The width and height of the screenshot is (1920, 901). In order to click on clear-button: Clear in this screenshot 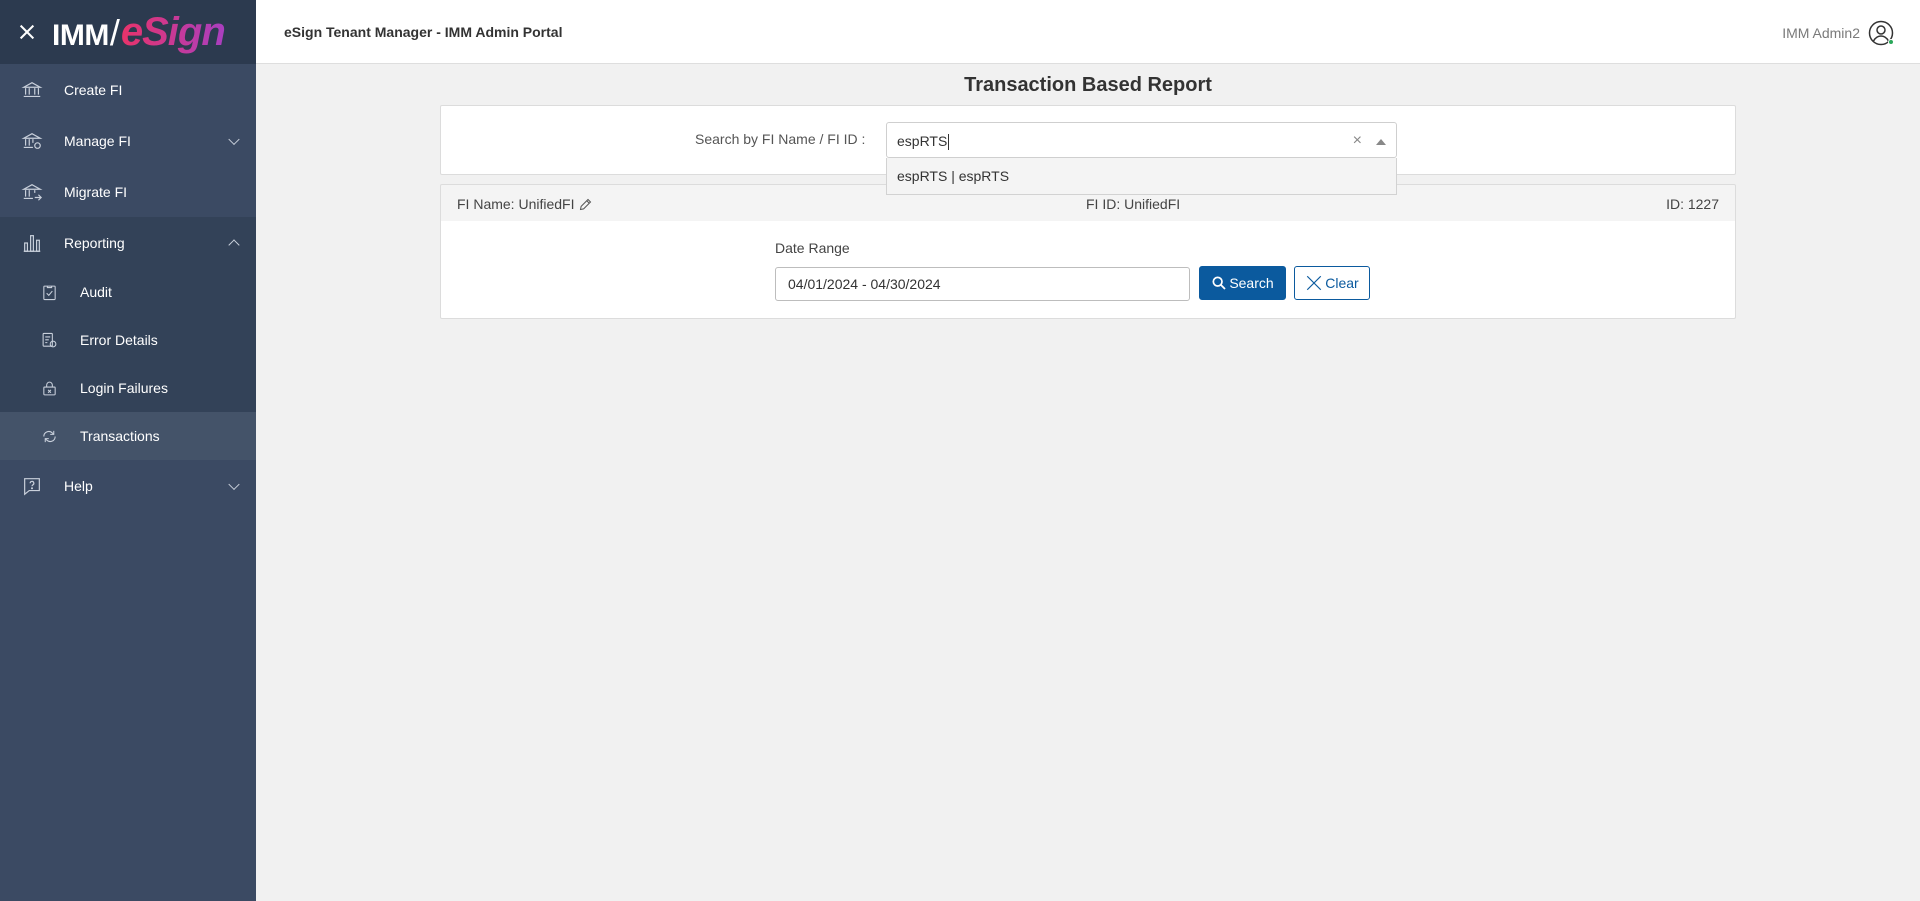, I will do `click(1332, 283)`.